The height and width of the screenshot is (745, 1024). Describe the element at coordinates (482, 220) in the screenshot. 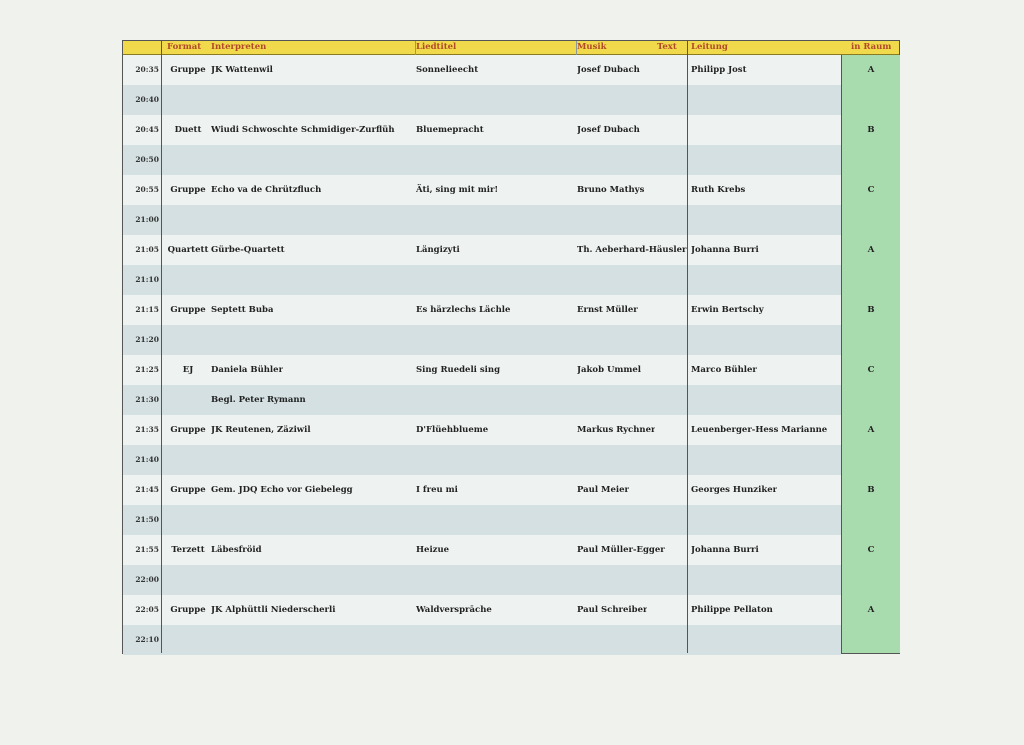

I see `table-row: 21:00` at that location.